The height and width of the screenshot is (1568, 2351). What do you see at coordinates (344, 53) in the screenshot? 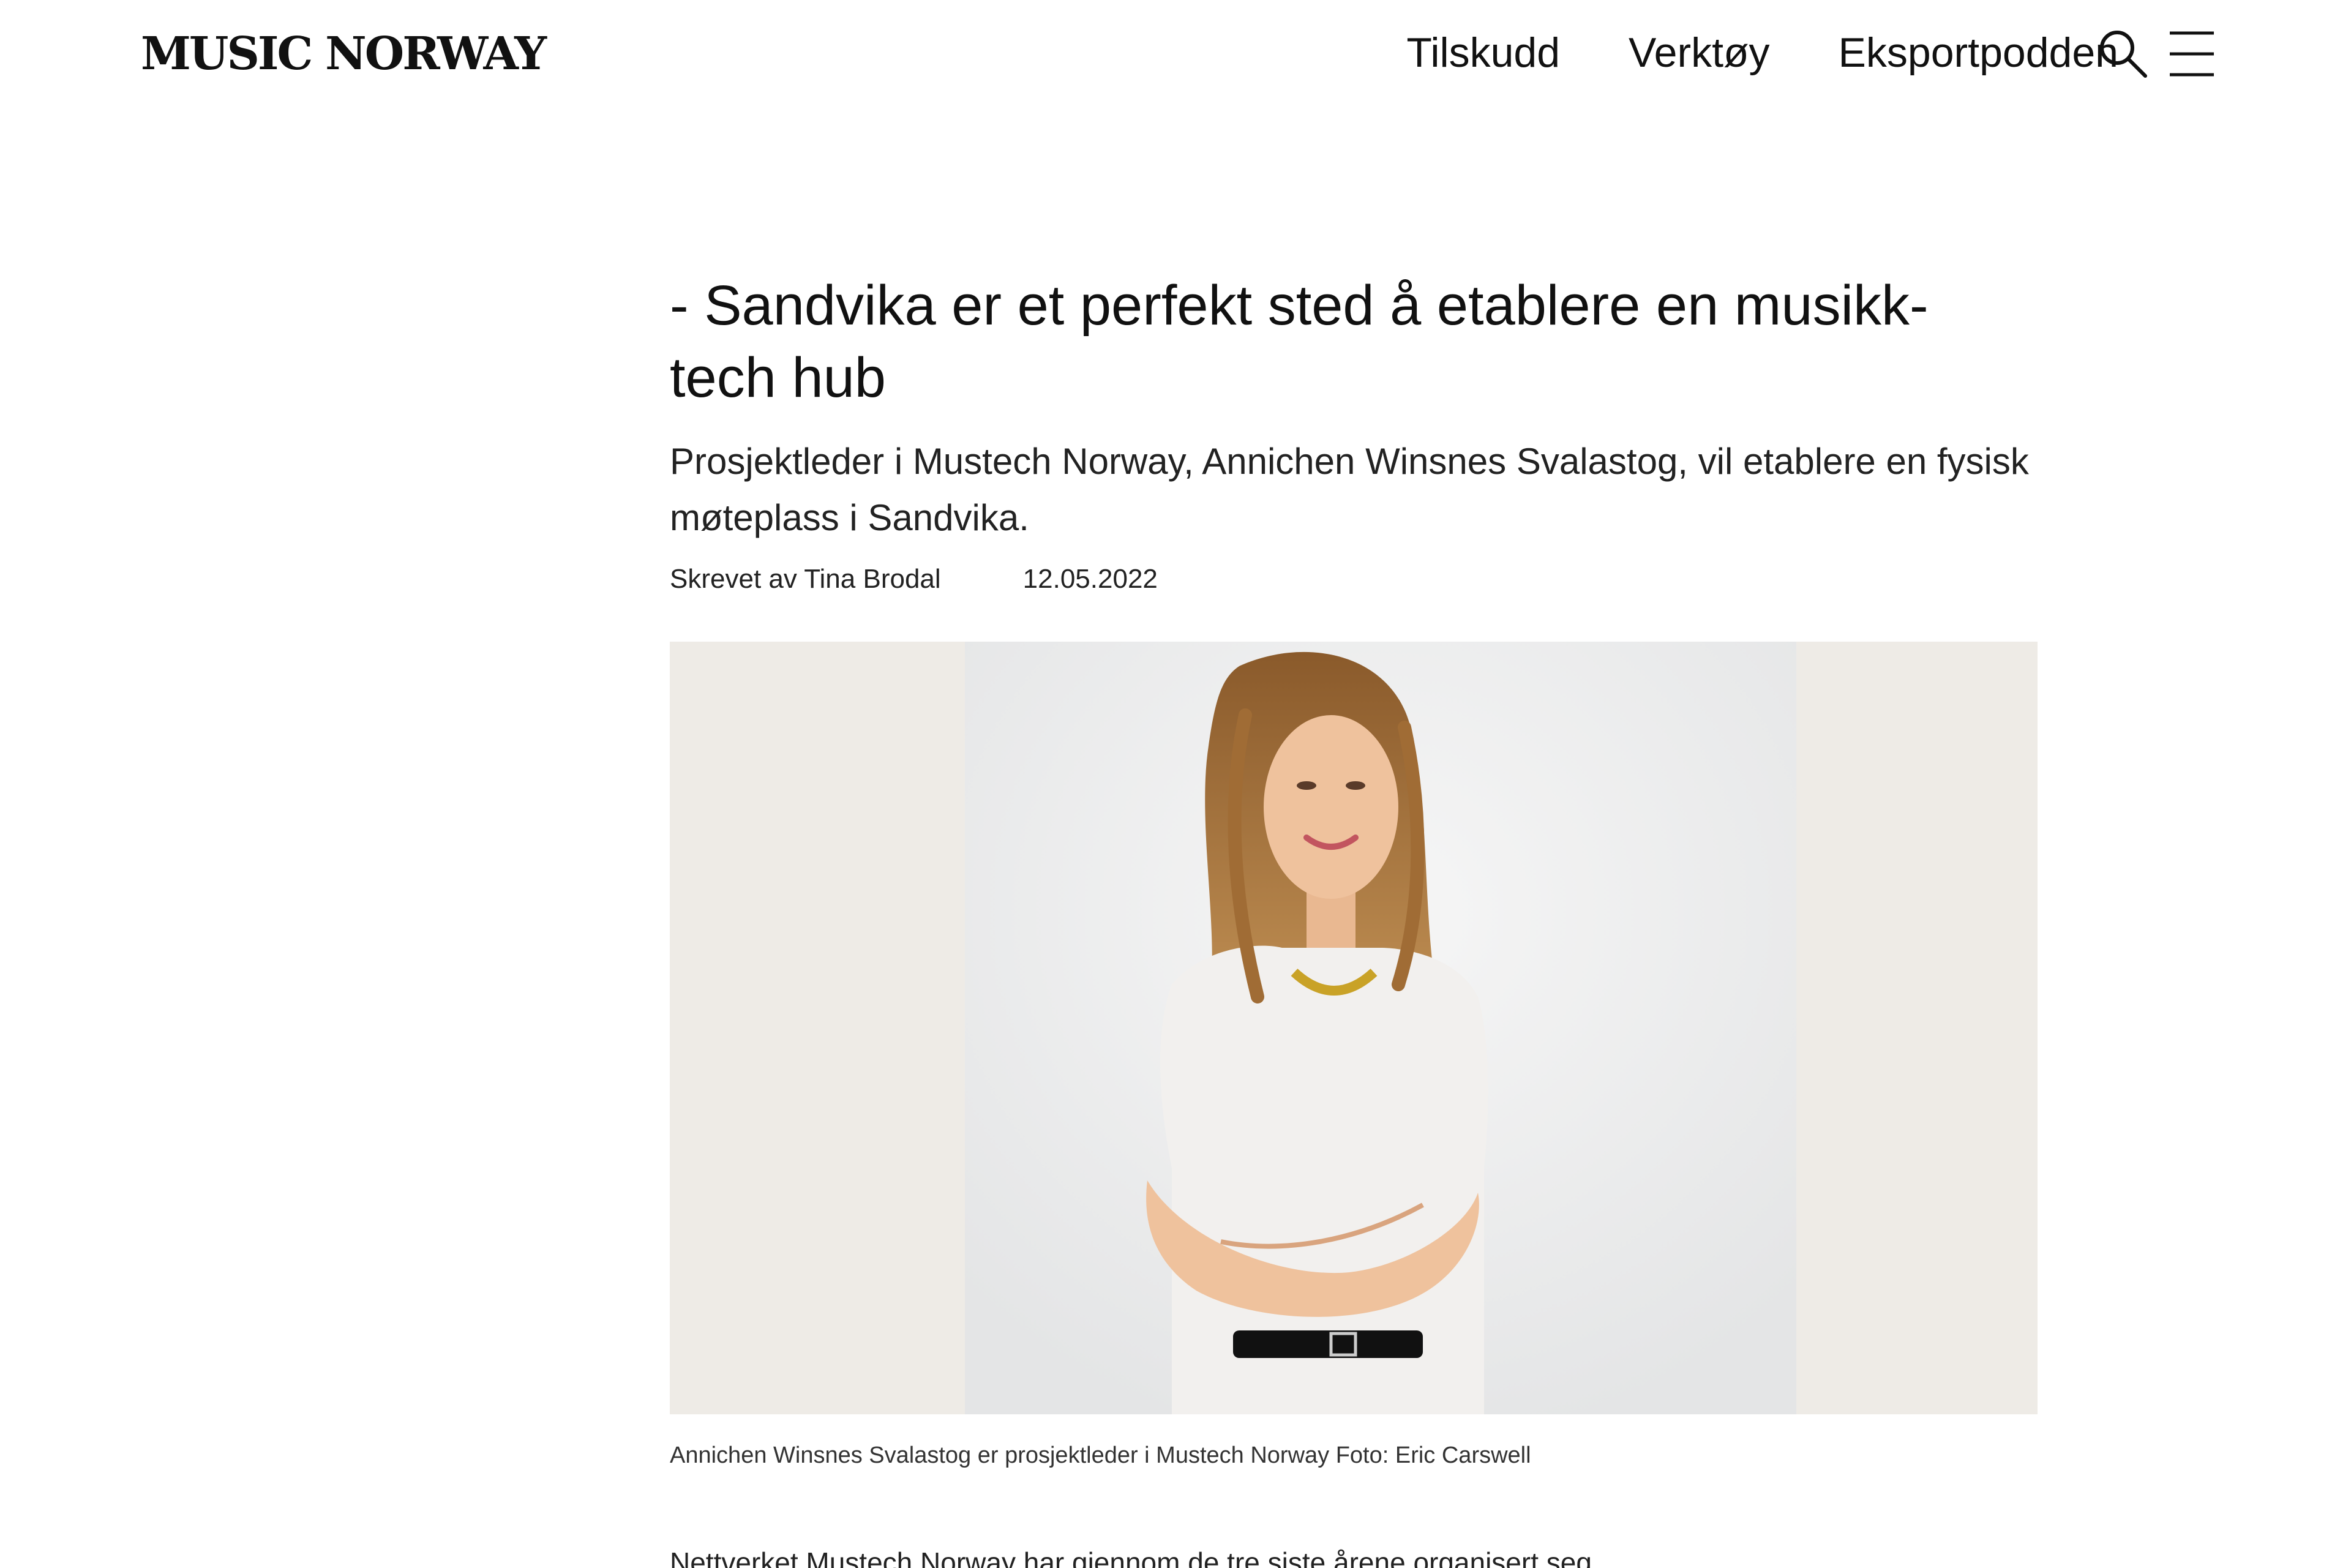
I see `site-logo: MUSIC NORWAY` at bounding box center [344, 53].